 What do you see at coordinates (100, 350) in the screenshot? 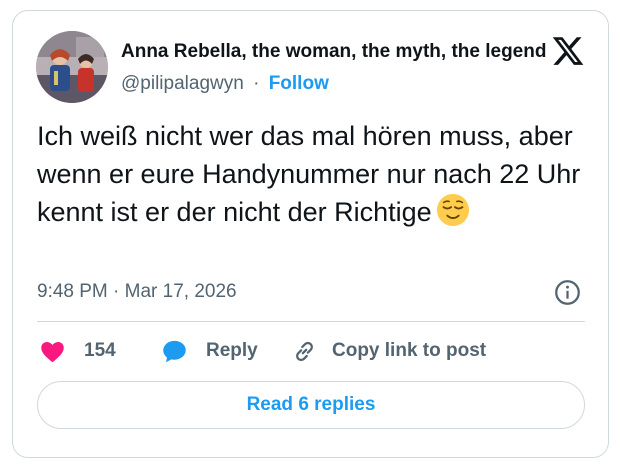
I see `like-count: 154` at bounding box center [100, 350].